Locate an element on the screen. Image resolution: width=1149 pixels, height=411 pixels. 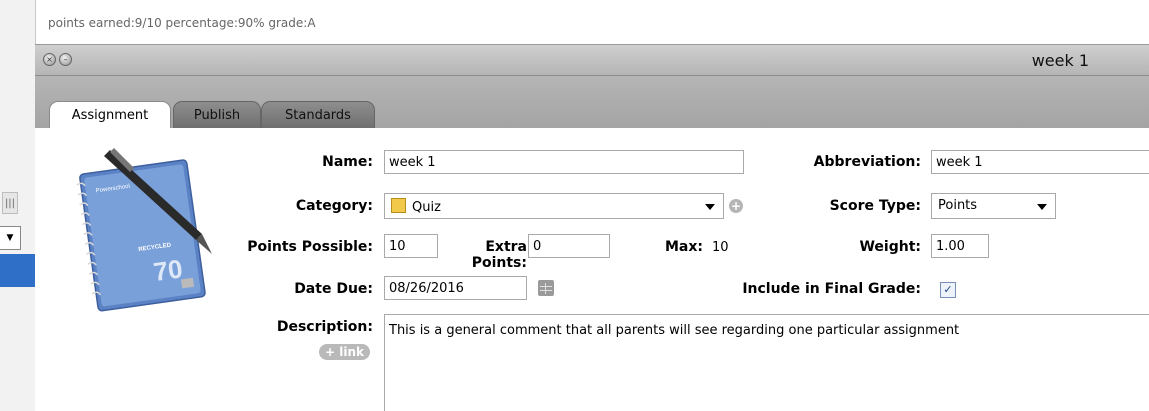
description-label: Description: is located at coordinates (324, 327).